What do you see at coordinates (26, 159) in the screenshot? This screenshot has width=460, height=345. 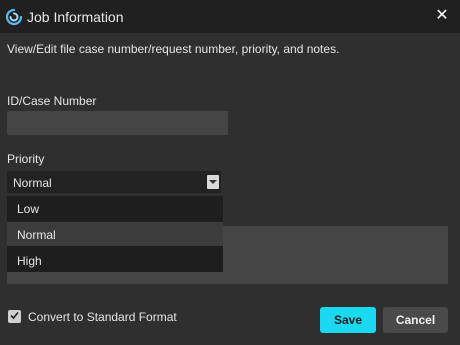 I see `priority-label: Priority` at bounding box center [26, 159].